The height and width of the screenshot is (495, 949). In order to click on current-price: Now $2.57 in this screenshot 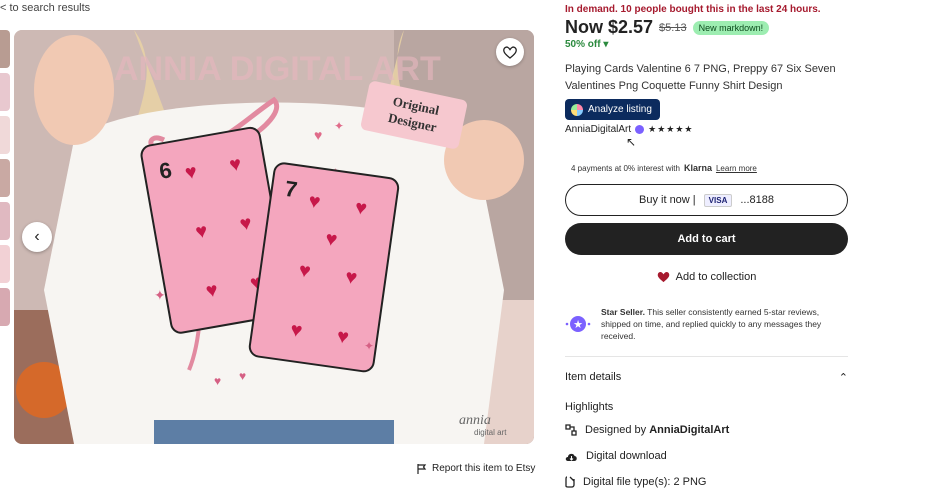, I will do `click(609, 27)`.